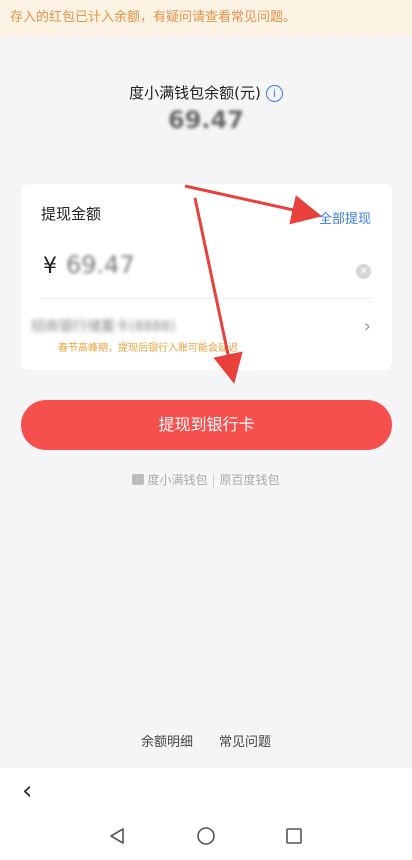  I want to click on balance-amount: 69.47, so click(206, 120).